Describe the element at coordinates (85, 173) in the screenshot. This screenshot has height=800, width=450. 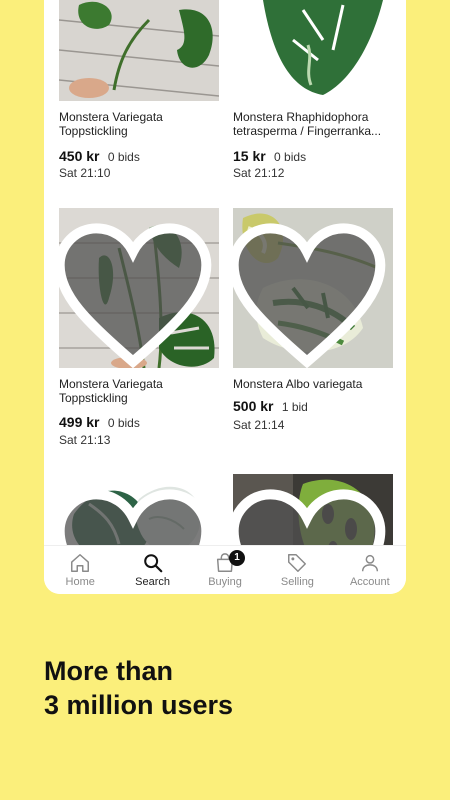
I see `listing-end-time: Sat 21:10` at that location.